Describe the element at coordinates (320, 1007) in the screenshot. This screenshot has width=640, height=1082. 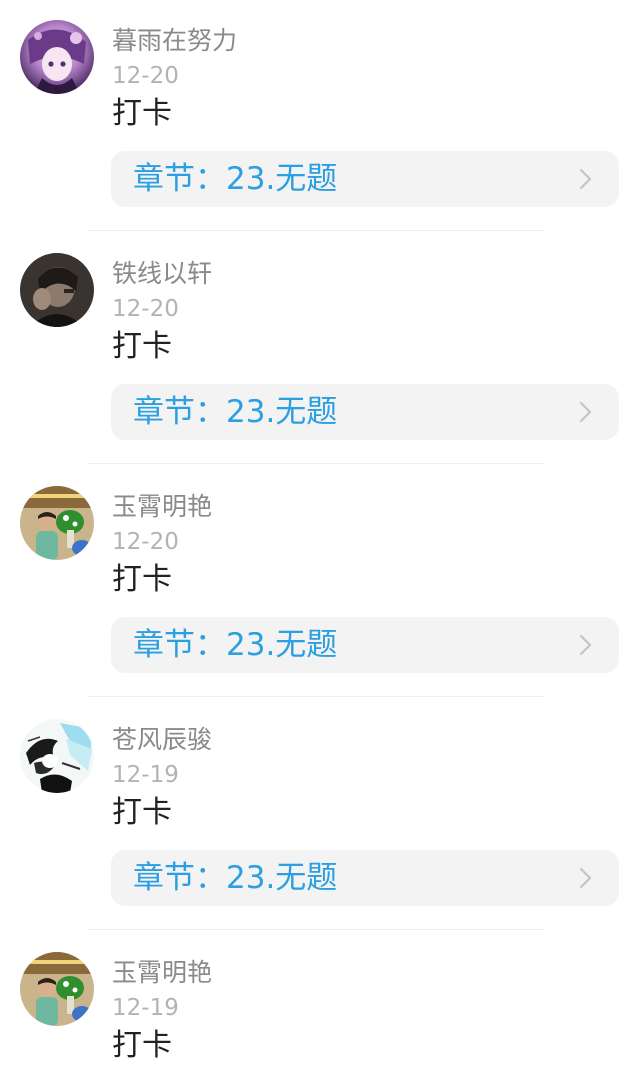
I see `comment-item: 玉霄明艳 12-19 打卡` at that location.